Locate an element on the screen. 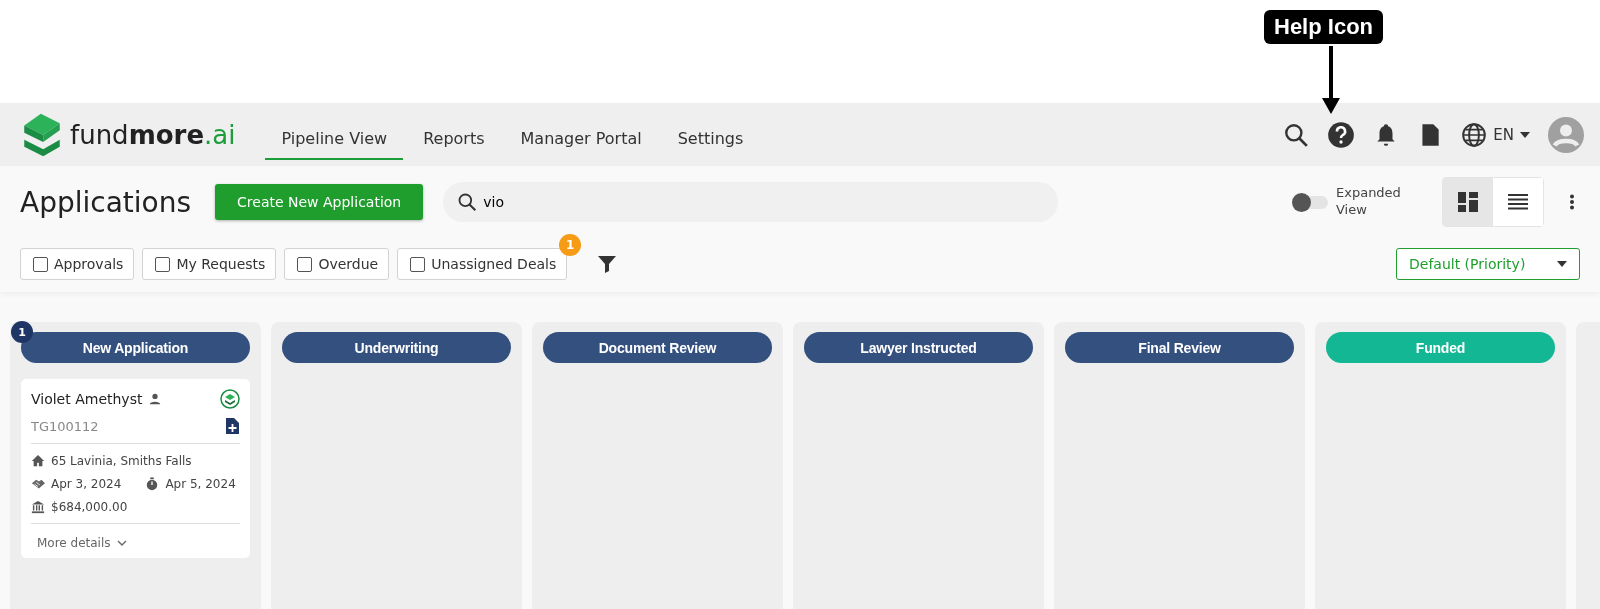 The height and width of the screenshot is (609, 1600). page-title: Applications is located at coordinates (106, 202).